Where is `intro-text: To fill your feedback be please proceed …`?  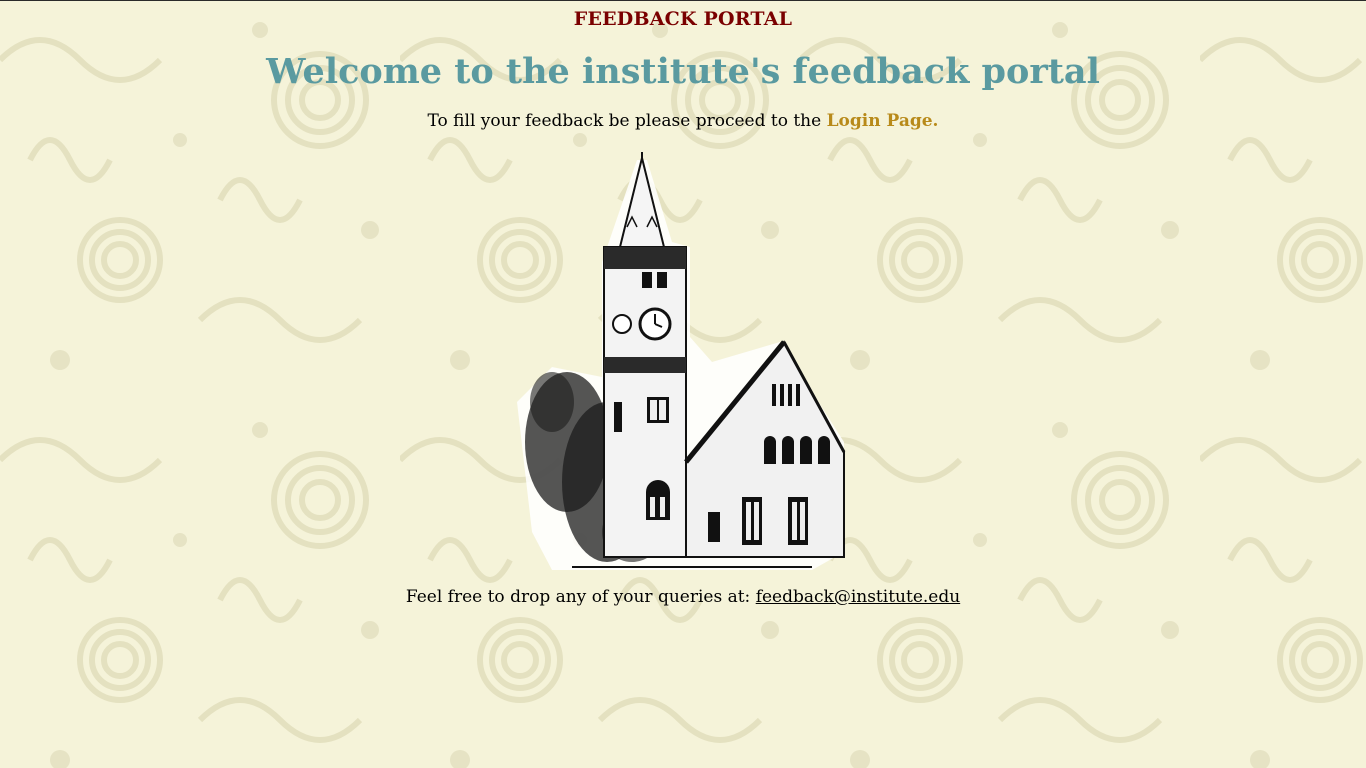 intro-text: To fill your feedback be please proceed … is located at coordinates (627, 121).